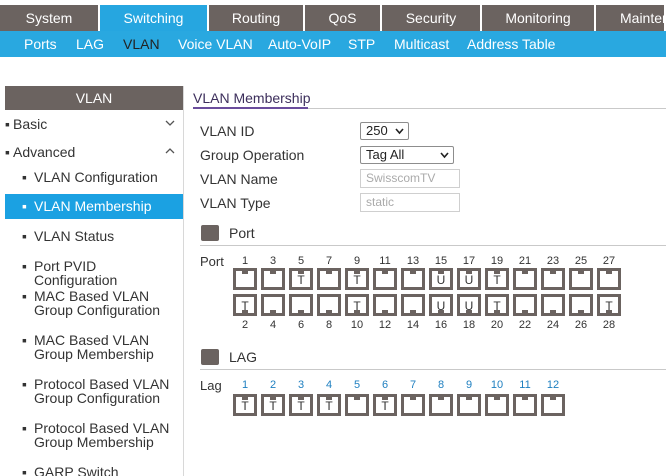 The width and height of the screenshot is (666, 476). What do you see at coordinates (433, 369) in the screenshot?
I see `lag-section-divider` at bounding box center [433, 369].